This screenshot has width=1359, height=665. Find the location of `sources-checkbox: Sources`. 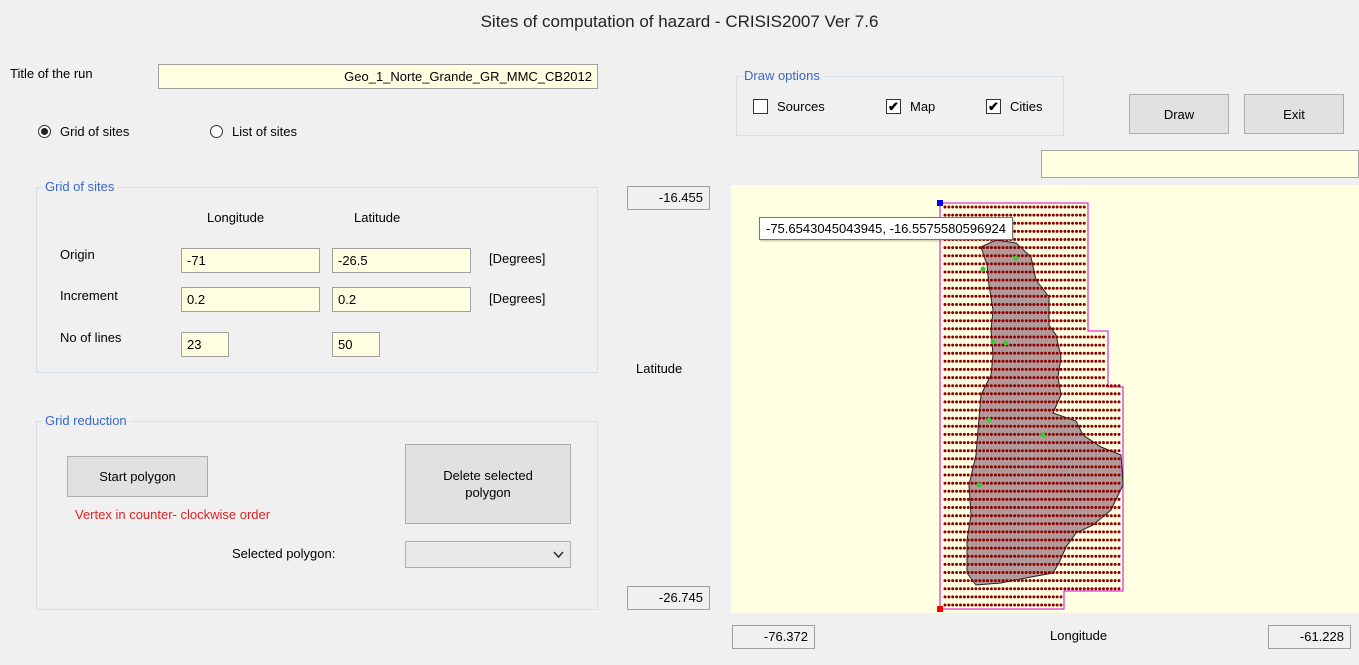

sources-checkbox: Sources is located at coordinates (789, 106).